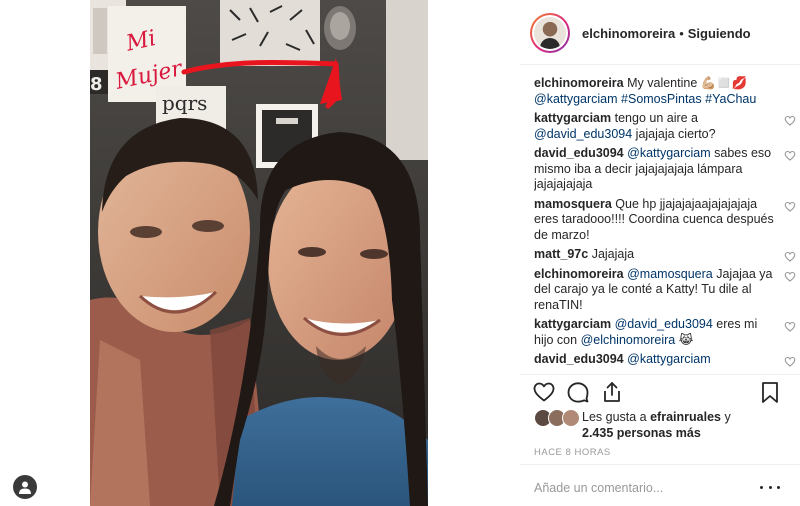  What do you see at coordinates (184, 103) in the screenshot?
I see `svg-text: pqrs` at bounding box center [184, 103].